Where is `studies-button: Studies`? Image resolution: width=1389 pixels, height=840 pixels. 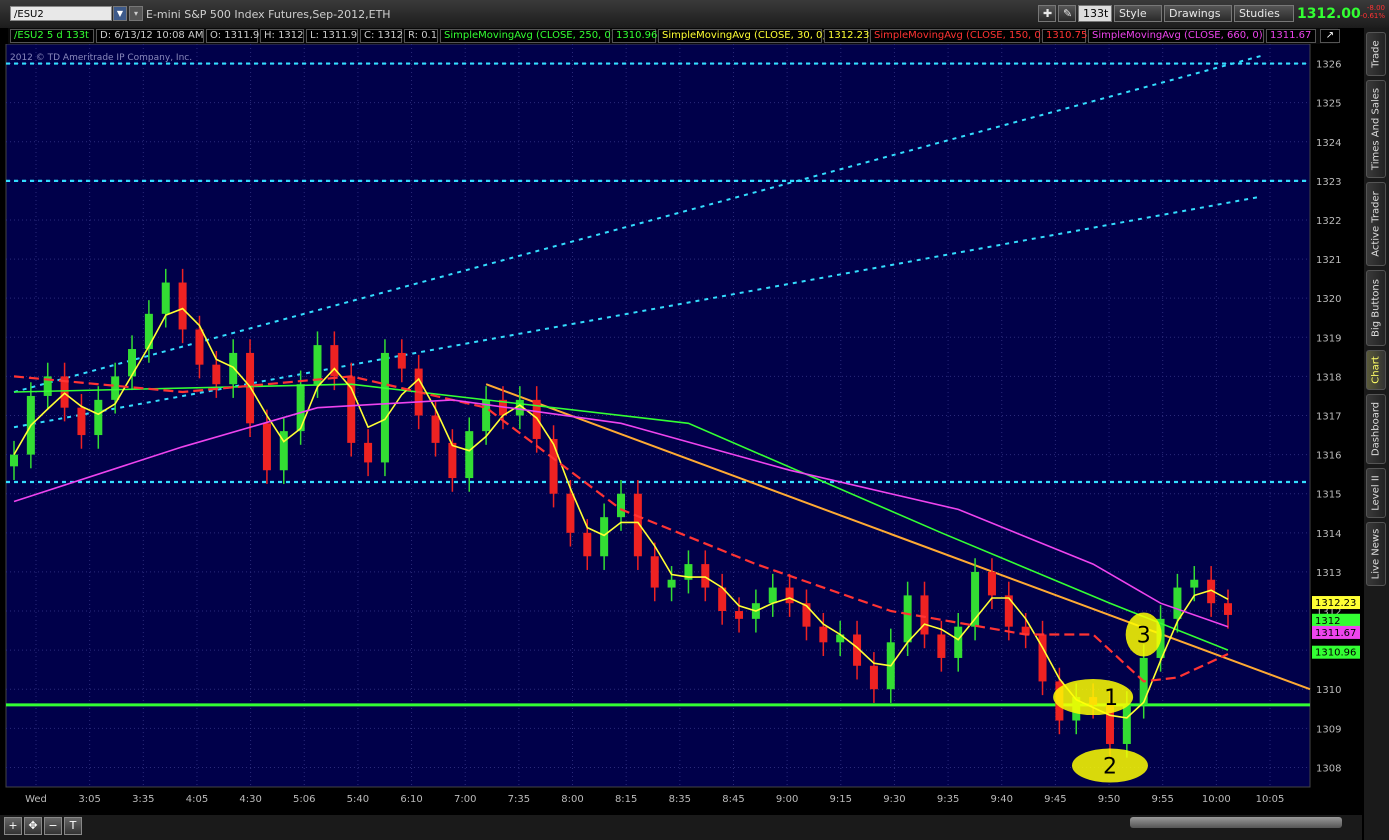 studies-button: Studies is located at coordinates (1264, 13).